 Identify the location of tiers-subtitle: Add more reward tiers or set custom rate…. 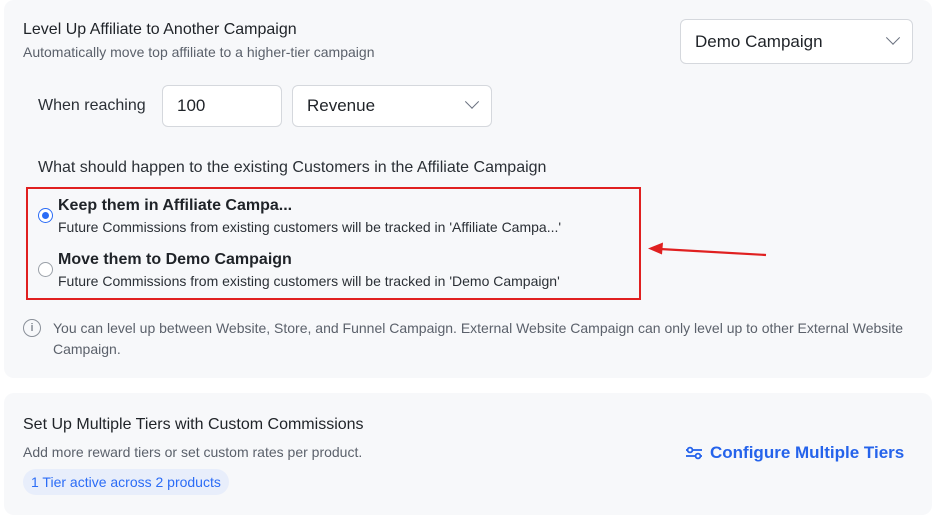
(193, 452).